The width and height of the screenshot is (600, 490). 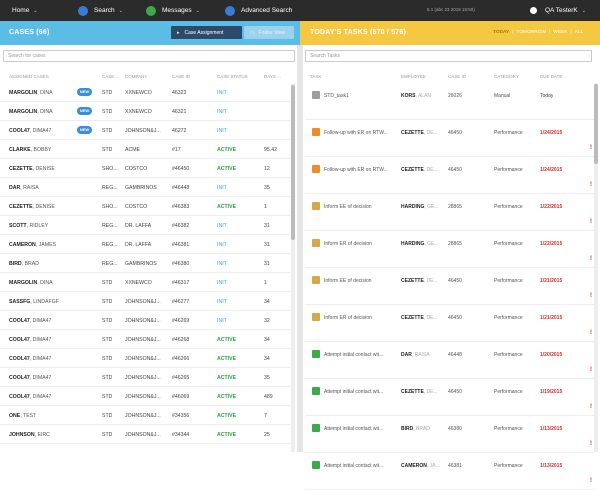 What do you see at coordinates (136, 76) in the screenshot?
I see `col-company: COMPANY` at bounding box center [136, 76].